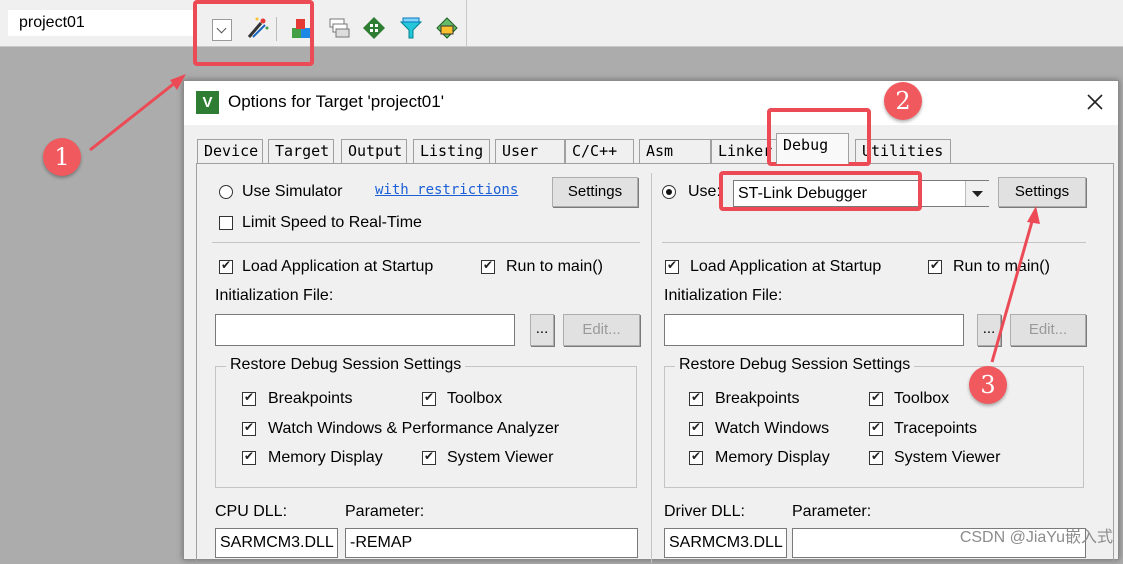 This screenshot has height=564, width=1123. What do you see at coordinates (725, 543) in the screenshot?
I see `driver-dll-input: SARMCM3.DLL` at bounding box center [725, 543].